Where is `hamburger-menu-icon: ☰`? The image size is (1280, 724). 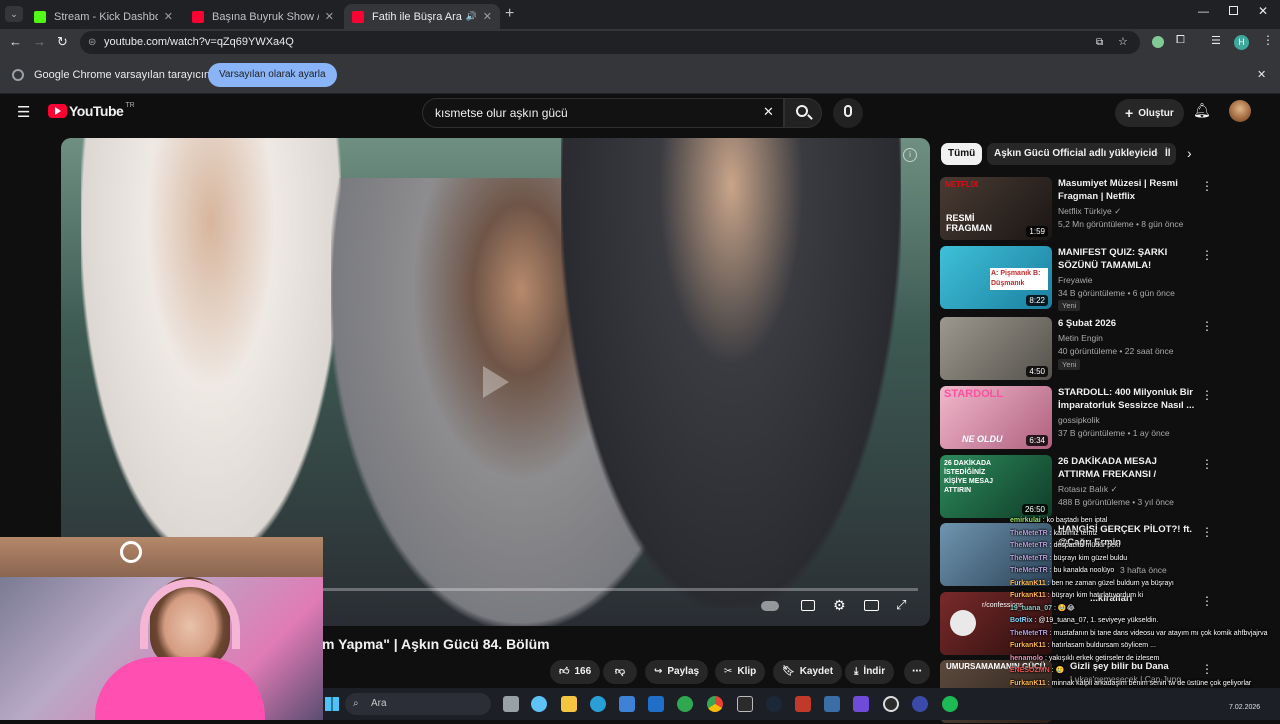
hamburger-menu-icon: ☰ is located at coordinates (23, 112).